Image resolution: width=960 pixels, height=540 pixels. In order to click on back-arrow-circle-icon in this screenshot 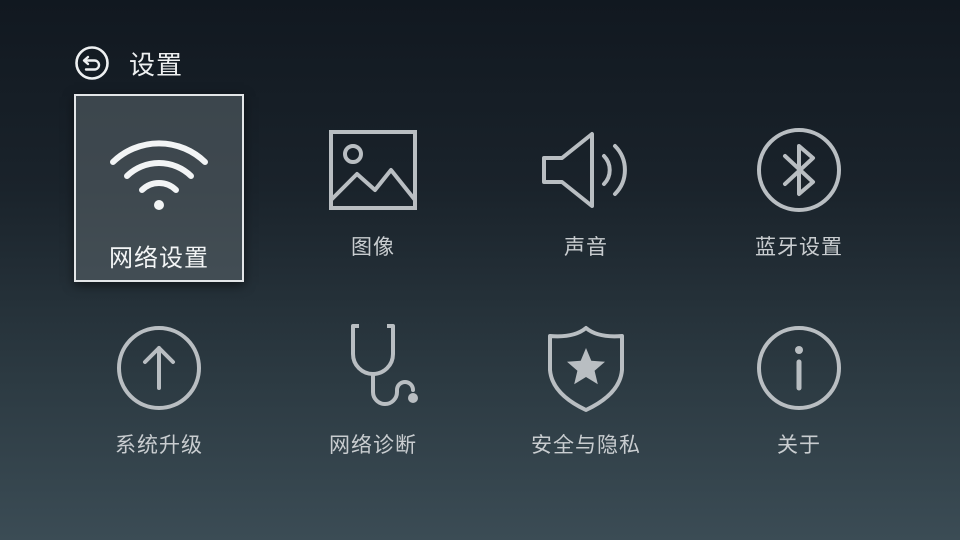, I will do `click(92, 63)`.